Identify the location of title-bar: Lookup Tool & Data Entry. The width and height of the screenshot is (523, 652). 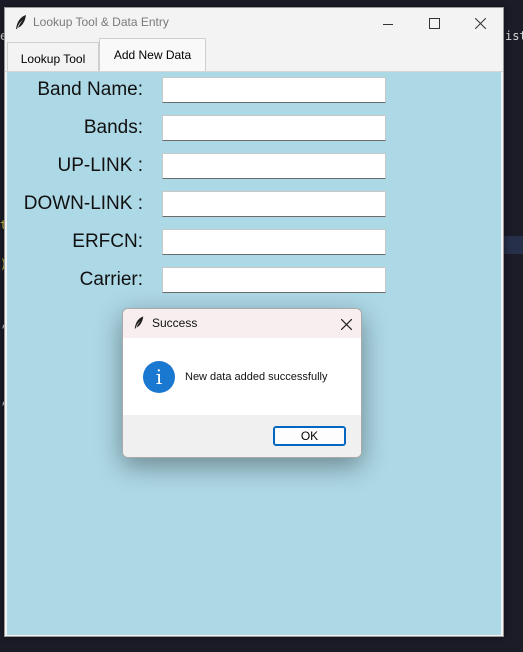
(254, 23).